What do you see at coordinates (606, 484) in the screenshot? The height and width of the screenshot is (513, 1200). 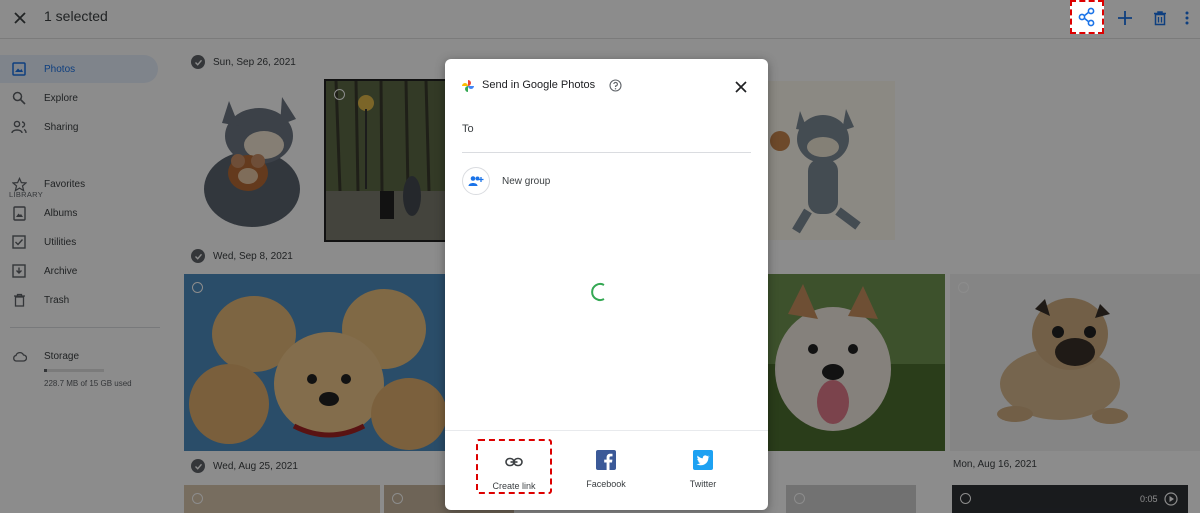 I see `facebook-label: Facebook` at bounding box center [606, 484].